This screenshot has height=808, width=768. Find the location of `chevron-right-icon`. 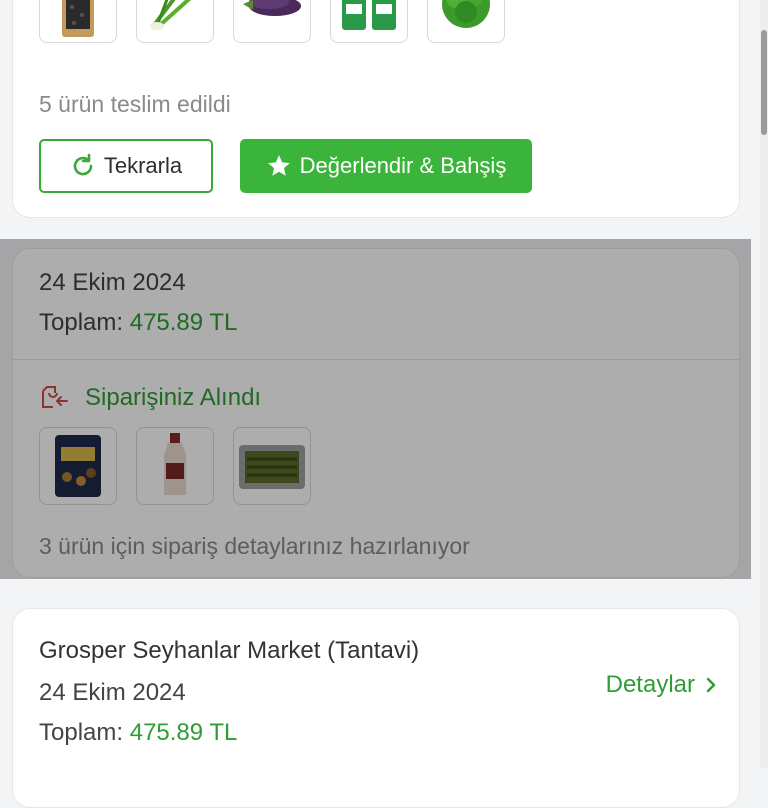

chevron-right-icon is located at coordinates (711, 685).